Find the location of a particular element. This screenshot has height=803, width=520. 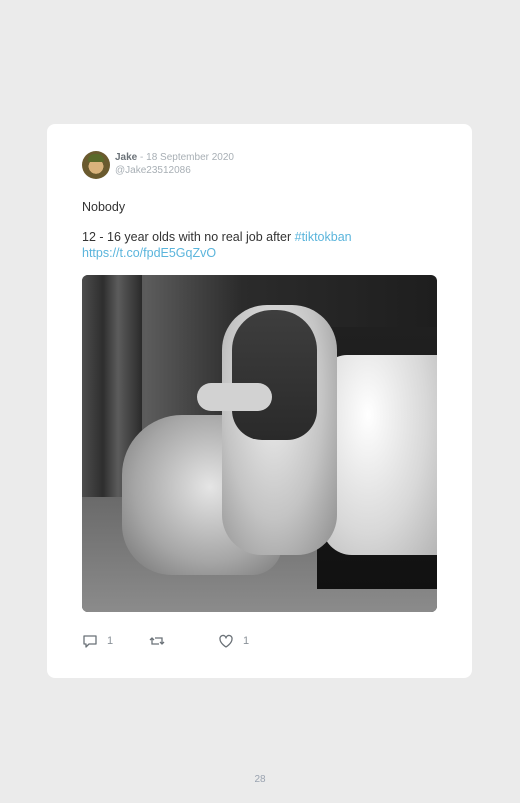

author-meta: Jake - 18 September 2020 is located at coordinates (174, 158).